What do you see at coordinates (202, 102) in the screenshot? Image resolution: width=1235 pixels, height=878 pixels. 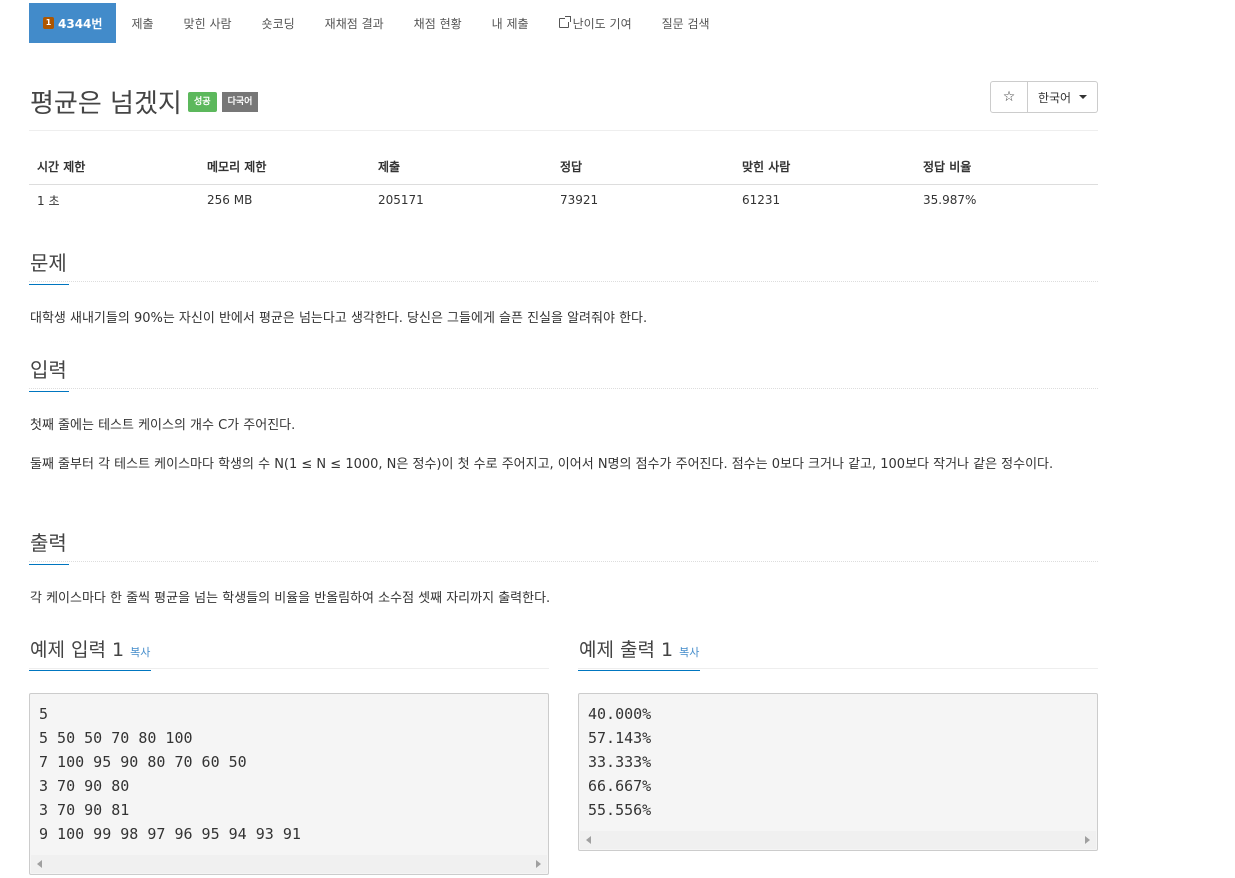 I see `status-badge: 성공` at bounding box center [202, 102].